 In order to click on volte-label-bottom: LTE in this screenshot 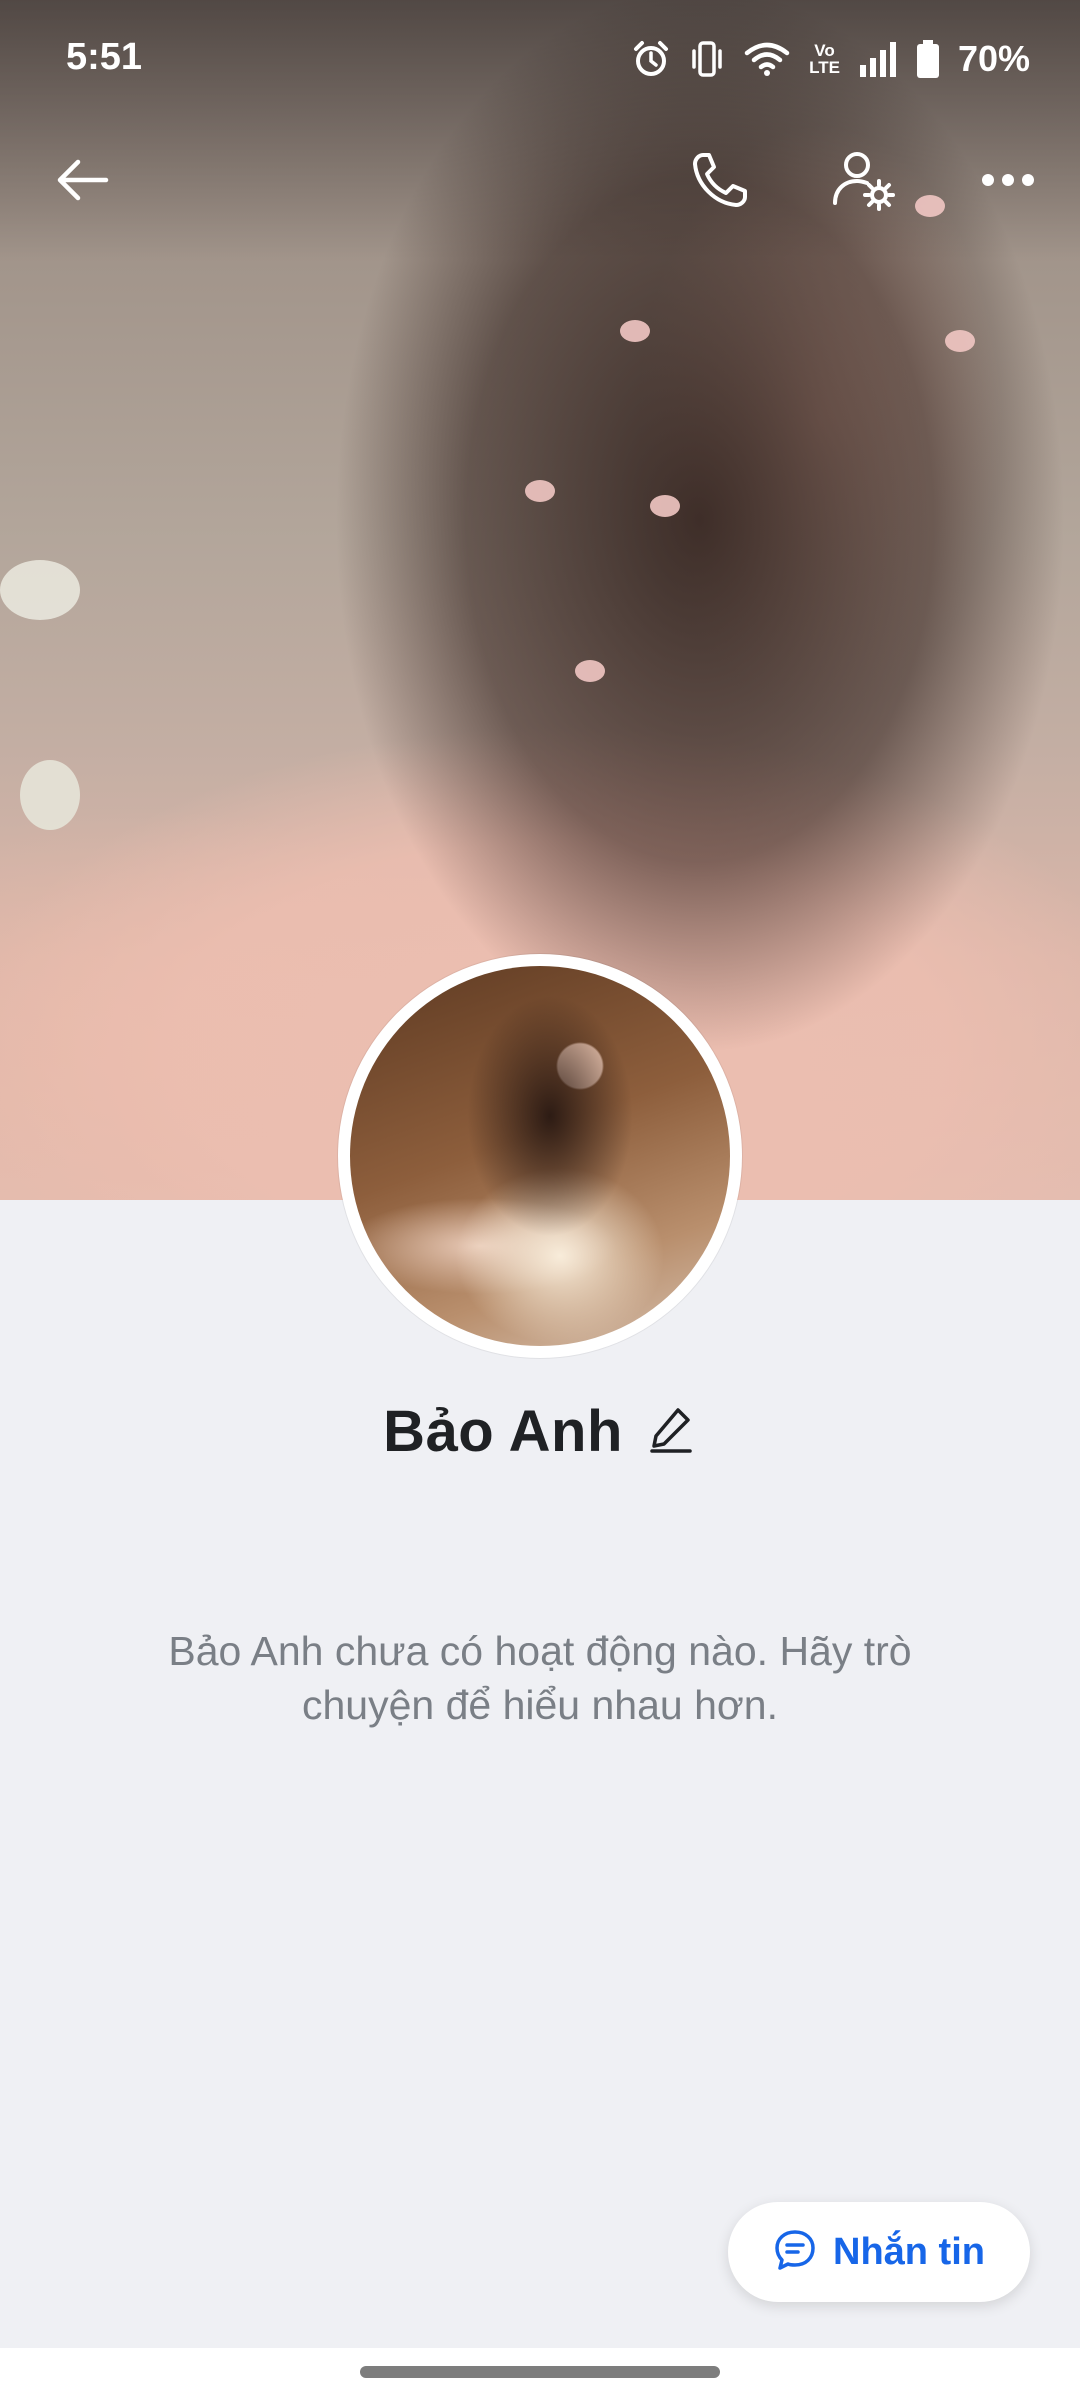, I will do `click(824, 67)`.